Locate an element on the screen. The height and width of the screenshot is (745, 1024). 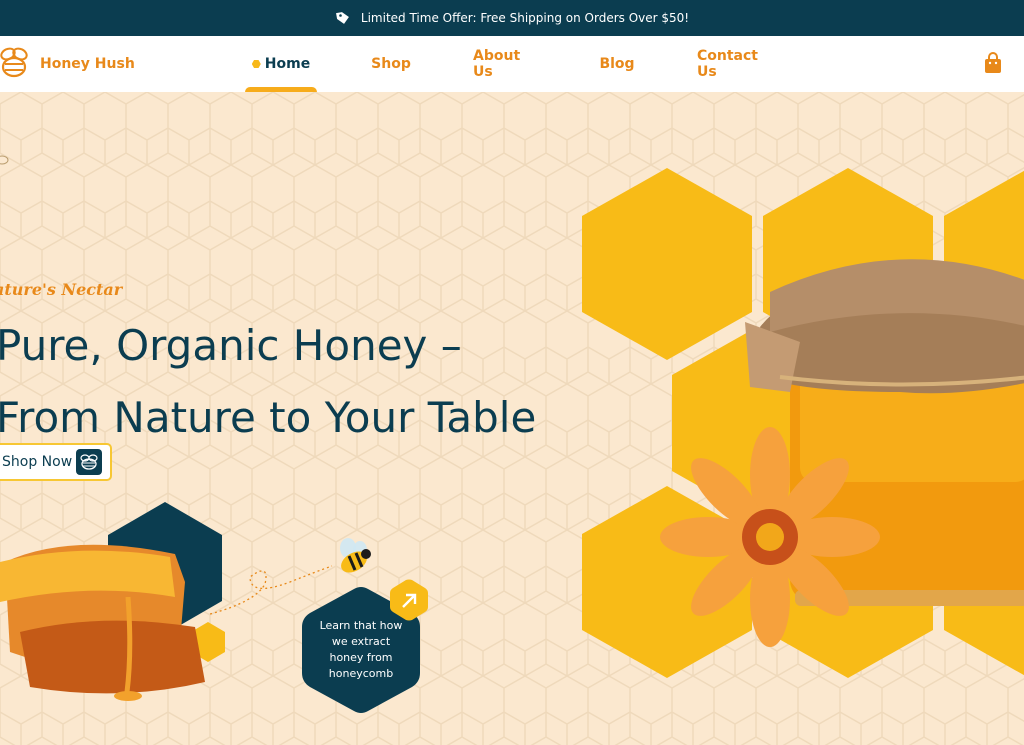
headline-line-2: From Nature to Your Table is located at coordinates (268, 417).